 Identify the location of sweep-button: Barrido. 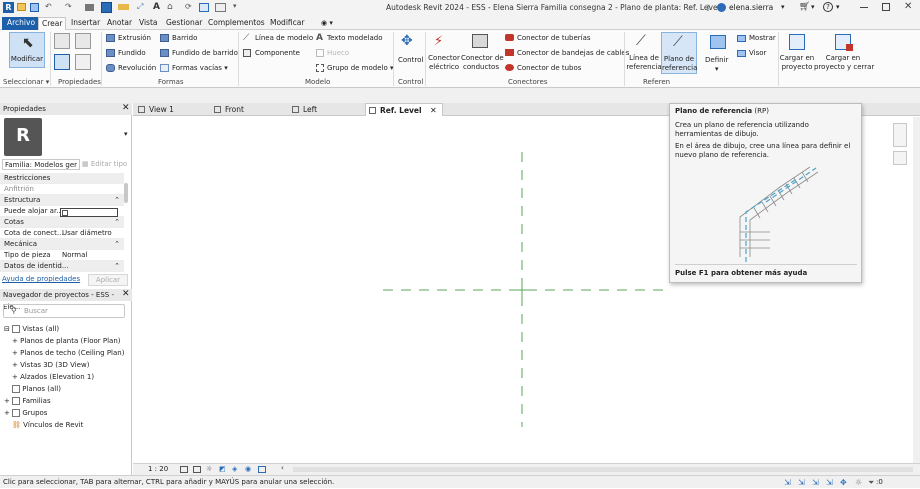
(184, 38).